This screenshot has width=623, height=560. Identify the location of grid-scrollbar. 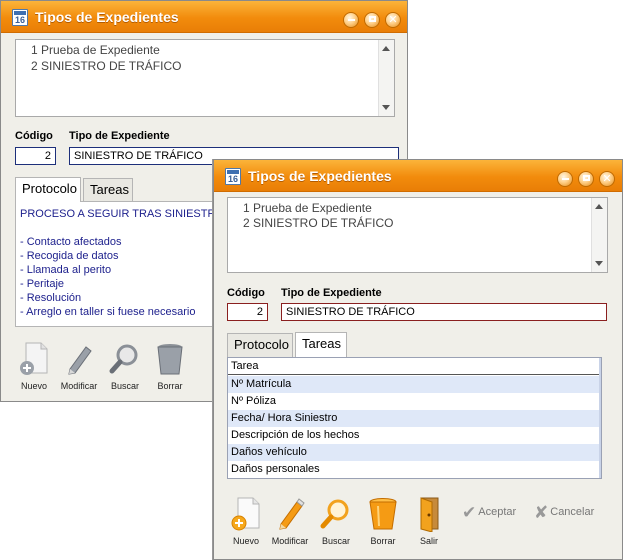
(600, 418).